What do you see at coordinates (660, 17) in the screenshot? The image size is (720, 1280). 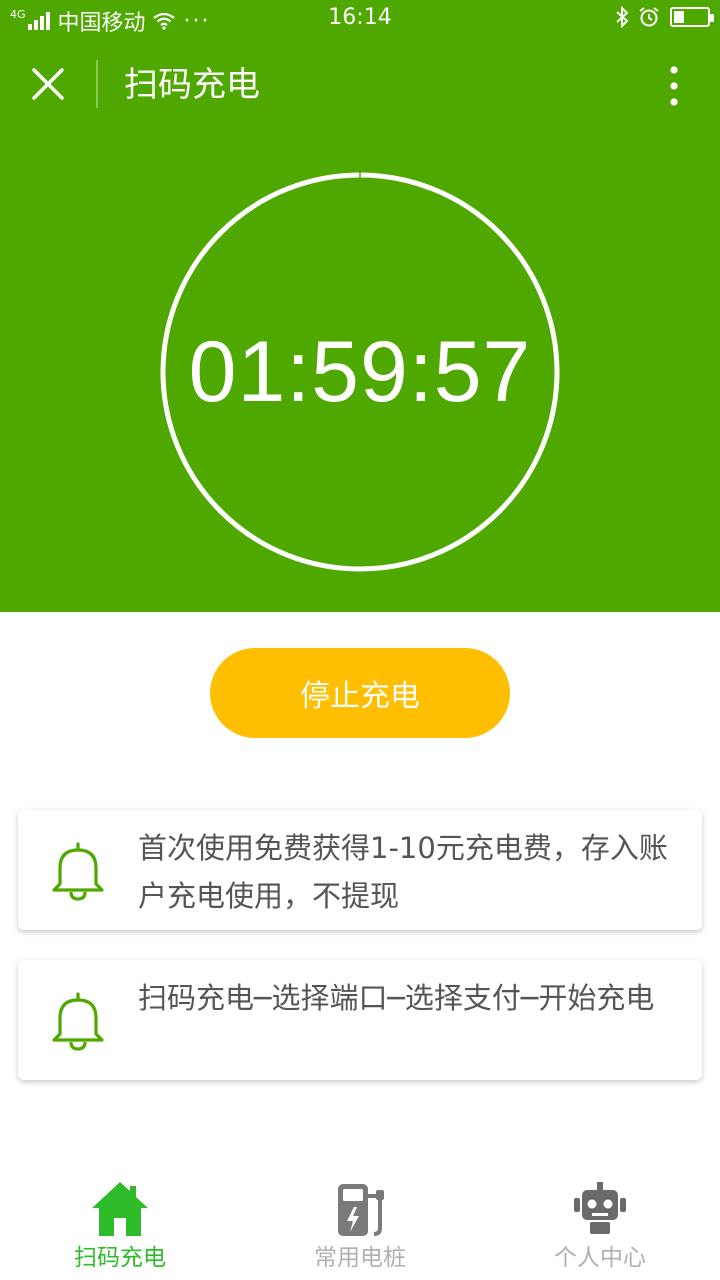 I see `status-right` at bounding box center [660, 17].